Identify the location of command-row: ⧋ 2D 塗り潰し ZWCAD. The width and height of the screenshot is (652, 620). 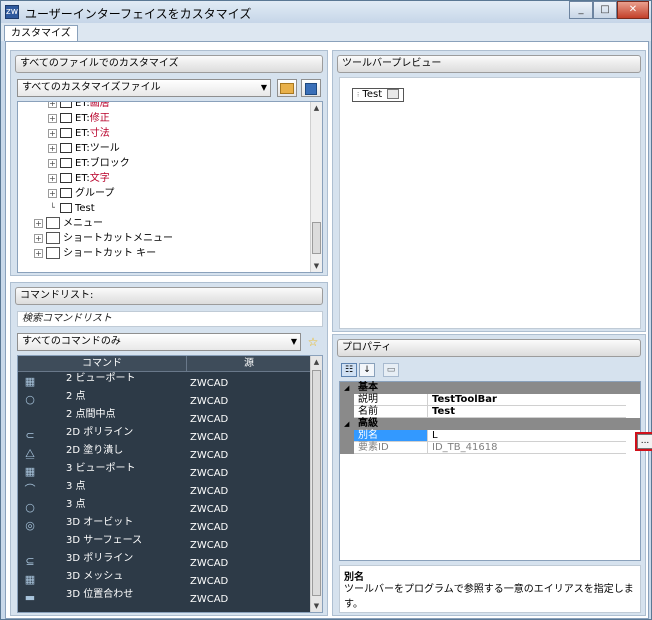
(164, 454).